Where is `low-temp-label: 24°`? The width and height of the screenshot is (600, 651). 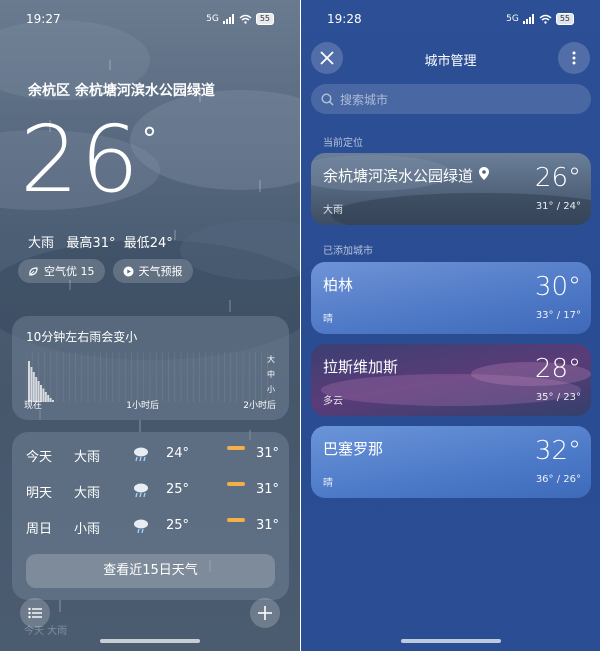
low-temp-label: 24° is located at coordinates (178, 453).